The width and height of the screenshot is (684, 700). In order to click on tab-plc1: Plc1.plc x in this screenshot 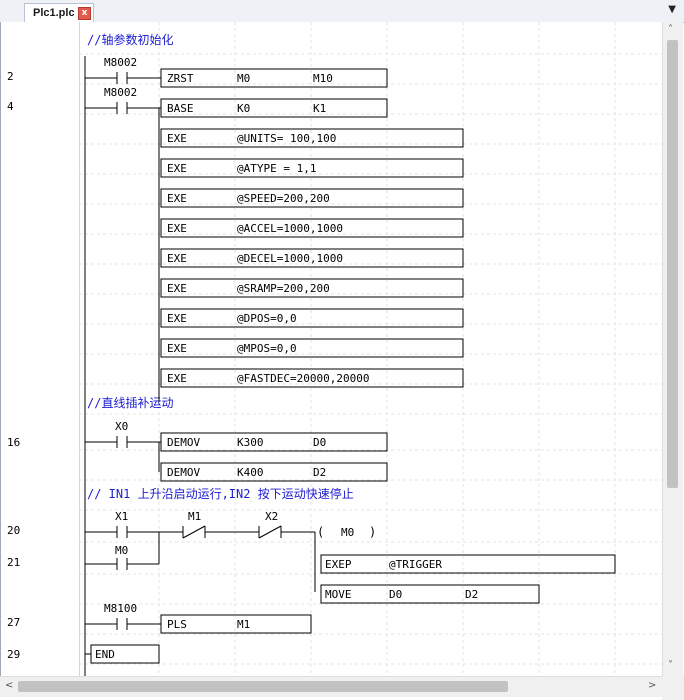, I will do `click(59, 12)`.